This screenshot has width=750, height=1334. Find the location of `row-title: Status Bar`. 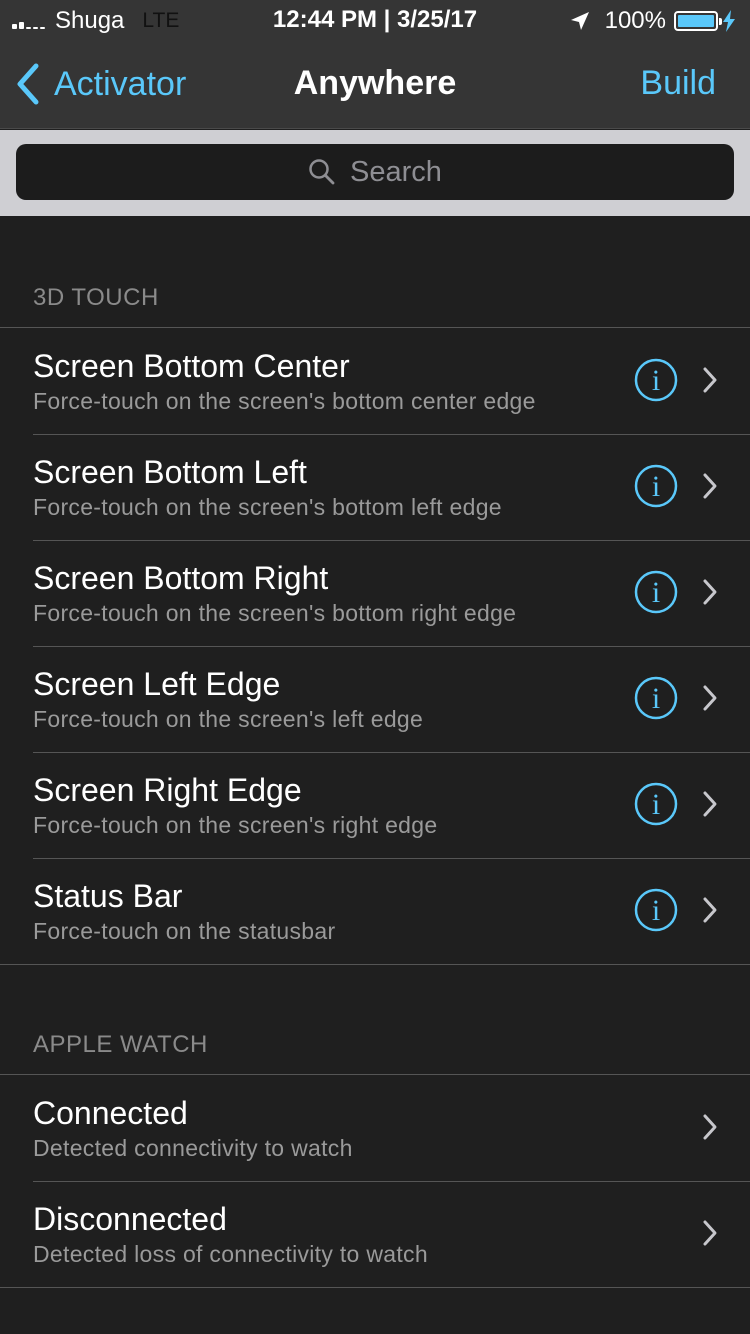

row-title: Status Bar is located at coordinates (108, 896).